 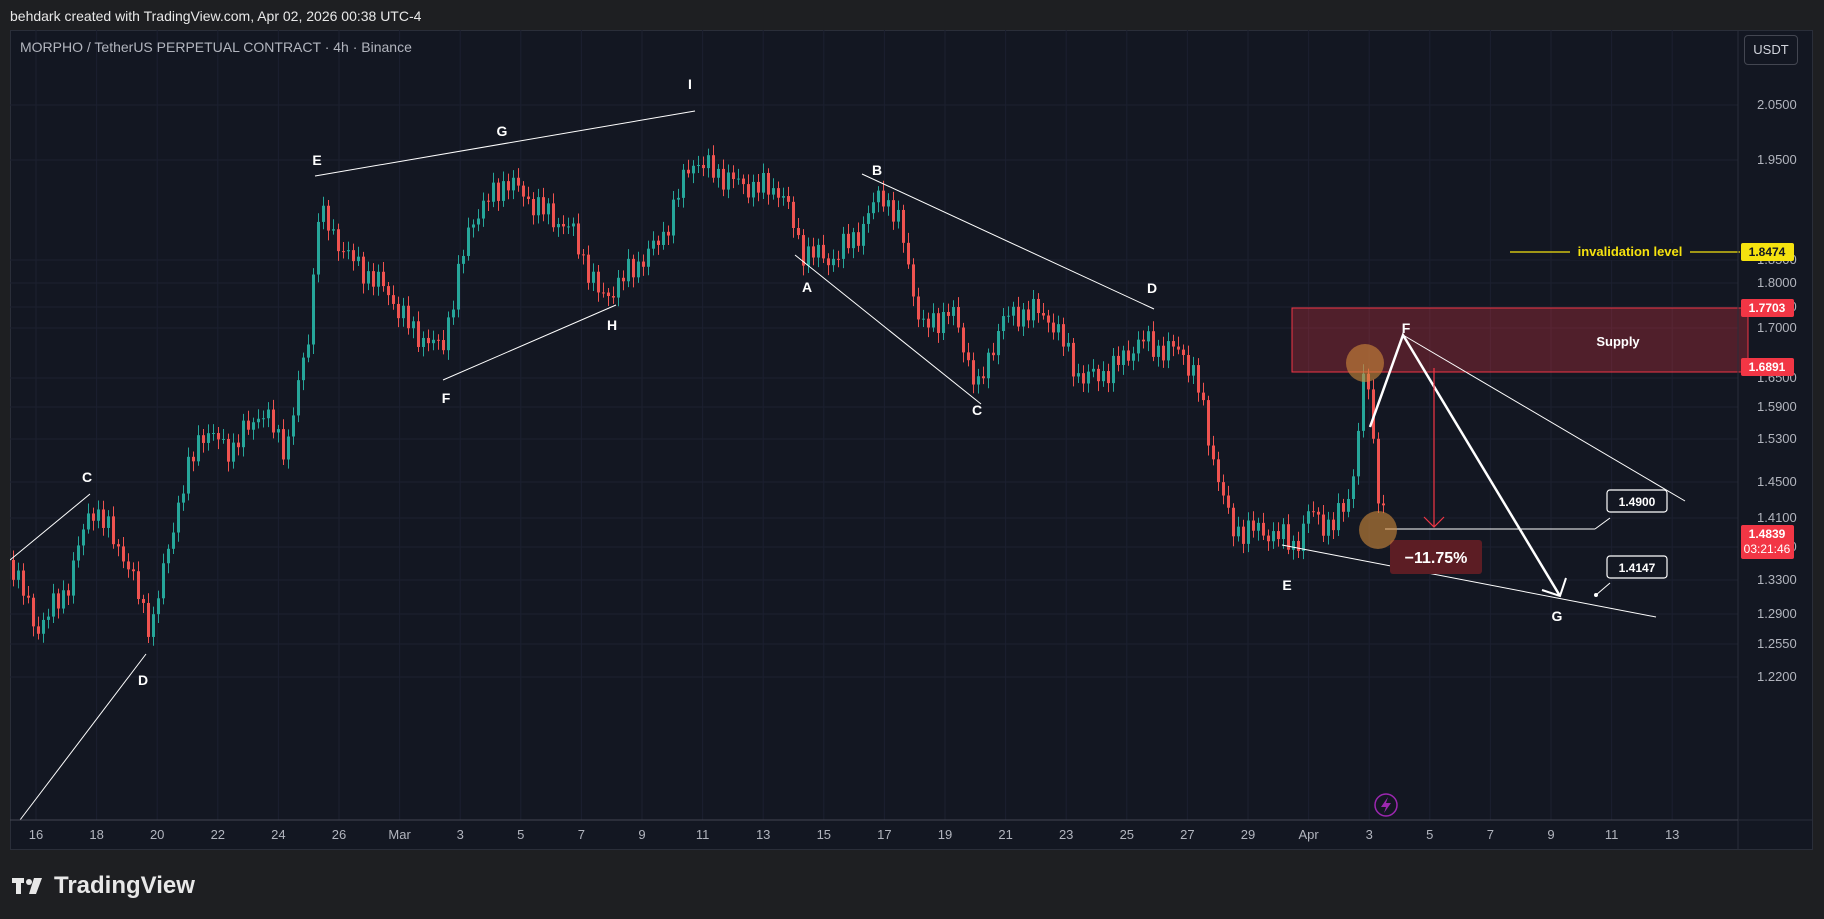 I want to click on x-tick-label: 25, so click(x=1127, y=834).